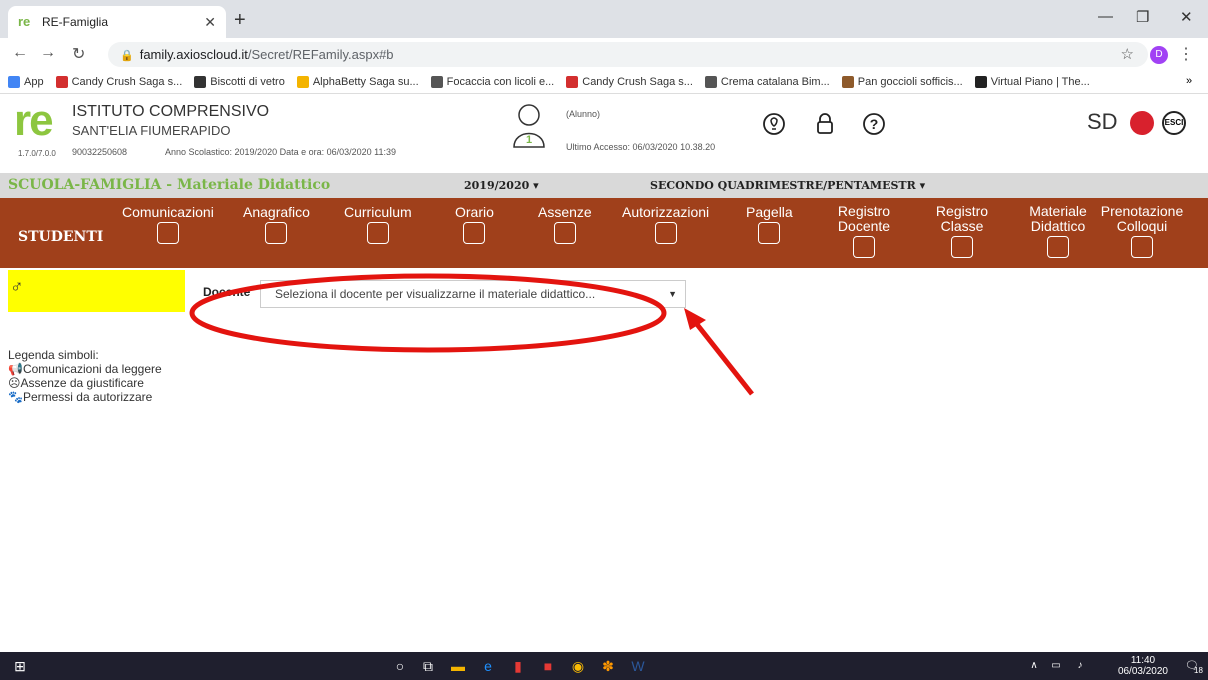 This screenshot has height=680, width=1208. What do you see at coordinates (488, 666) in the screenshot?
I see `edge-icon: e` at bounding box center [488, 666].